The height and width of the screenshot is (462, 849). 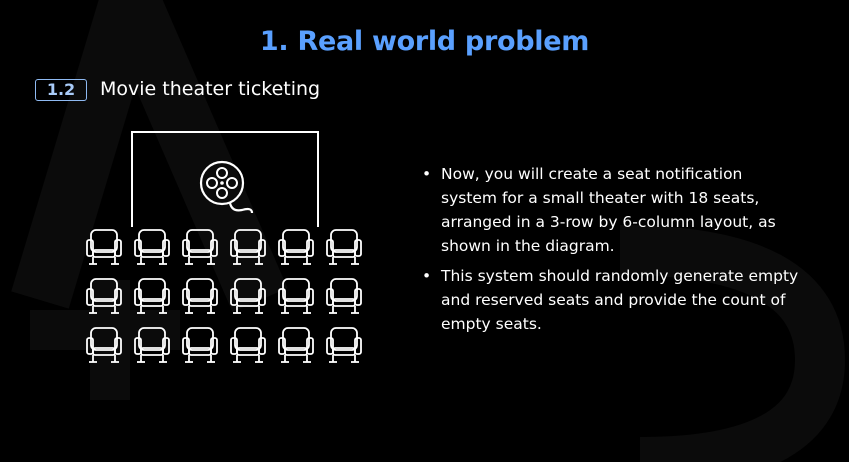 I want to click on film-reel-icon, so click(x=226, y=187).